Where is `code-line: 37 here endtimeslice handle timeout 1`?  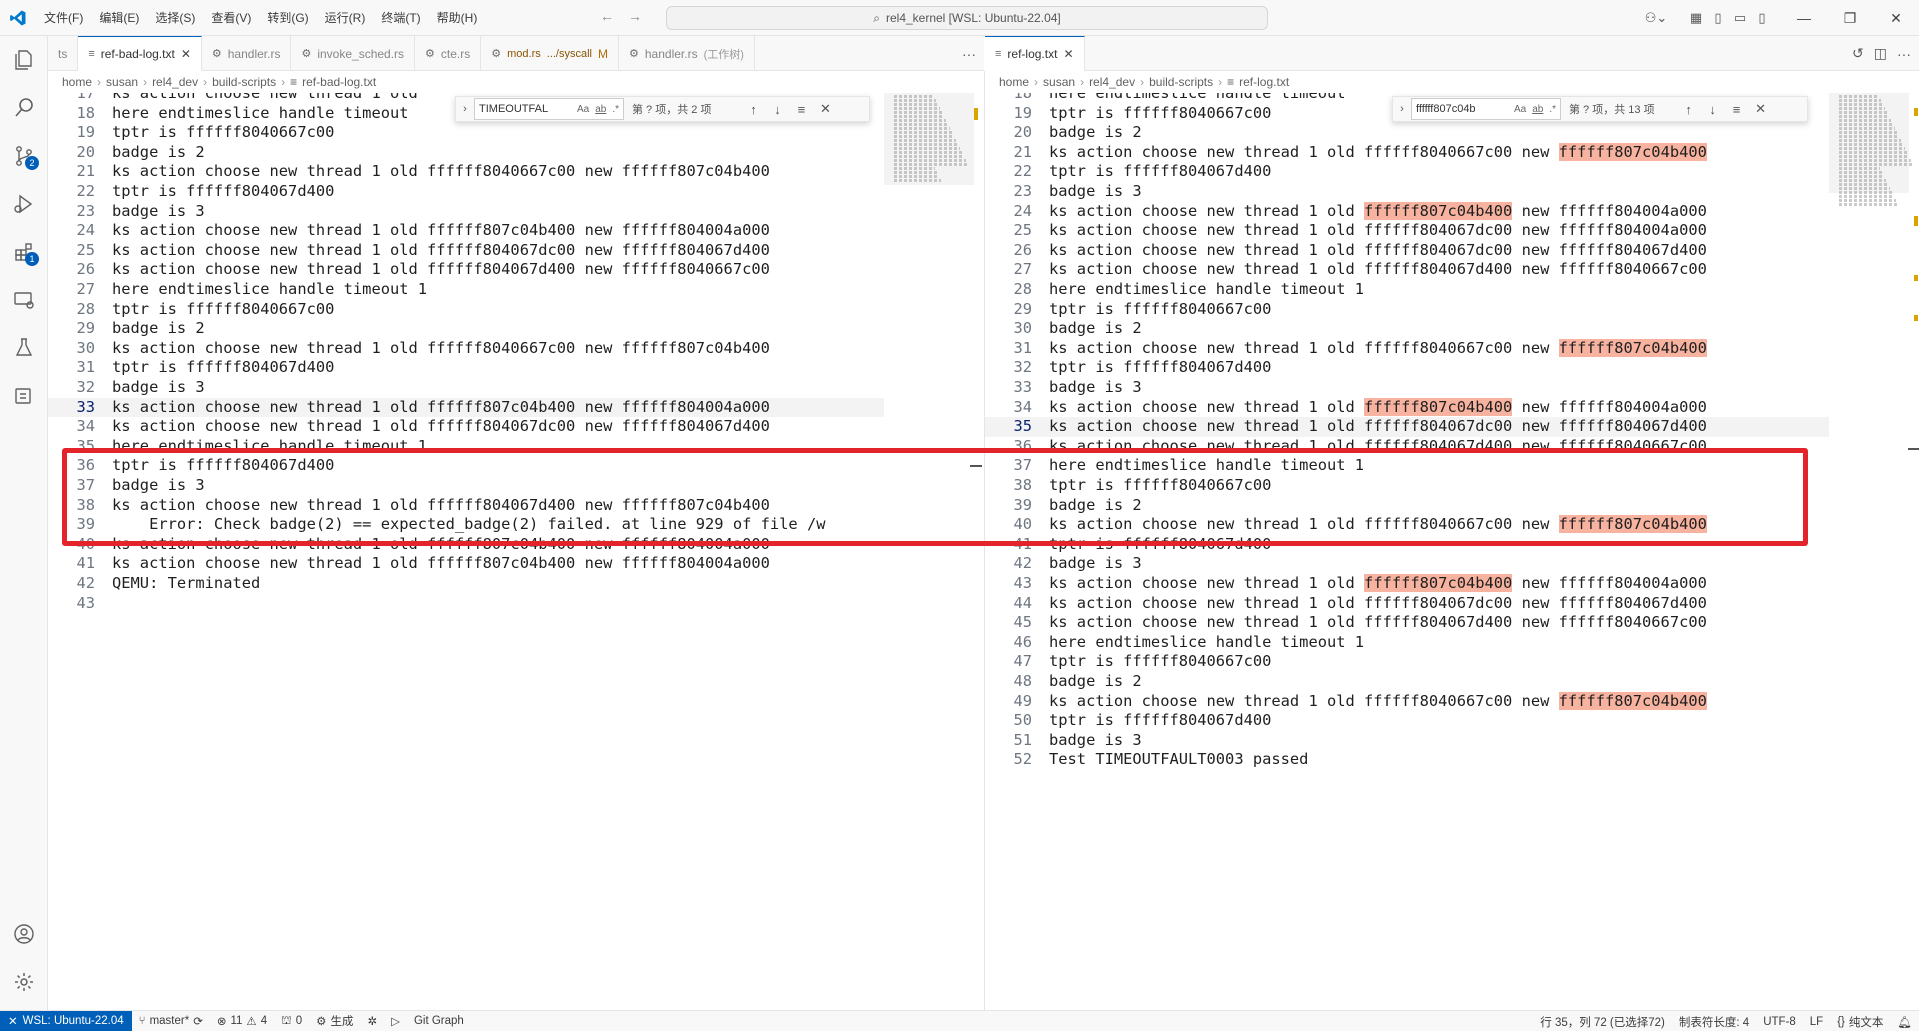 code-line: 37 here endtimeslice handle timeout 1 is located at coordinates (1174, 466).